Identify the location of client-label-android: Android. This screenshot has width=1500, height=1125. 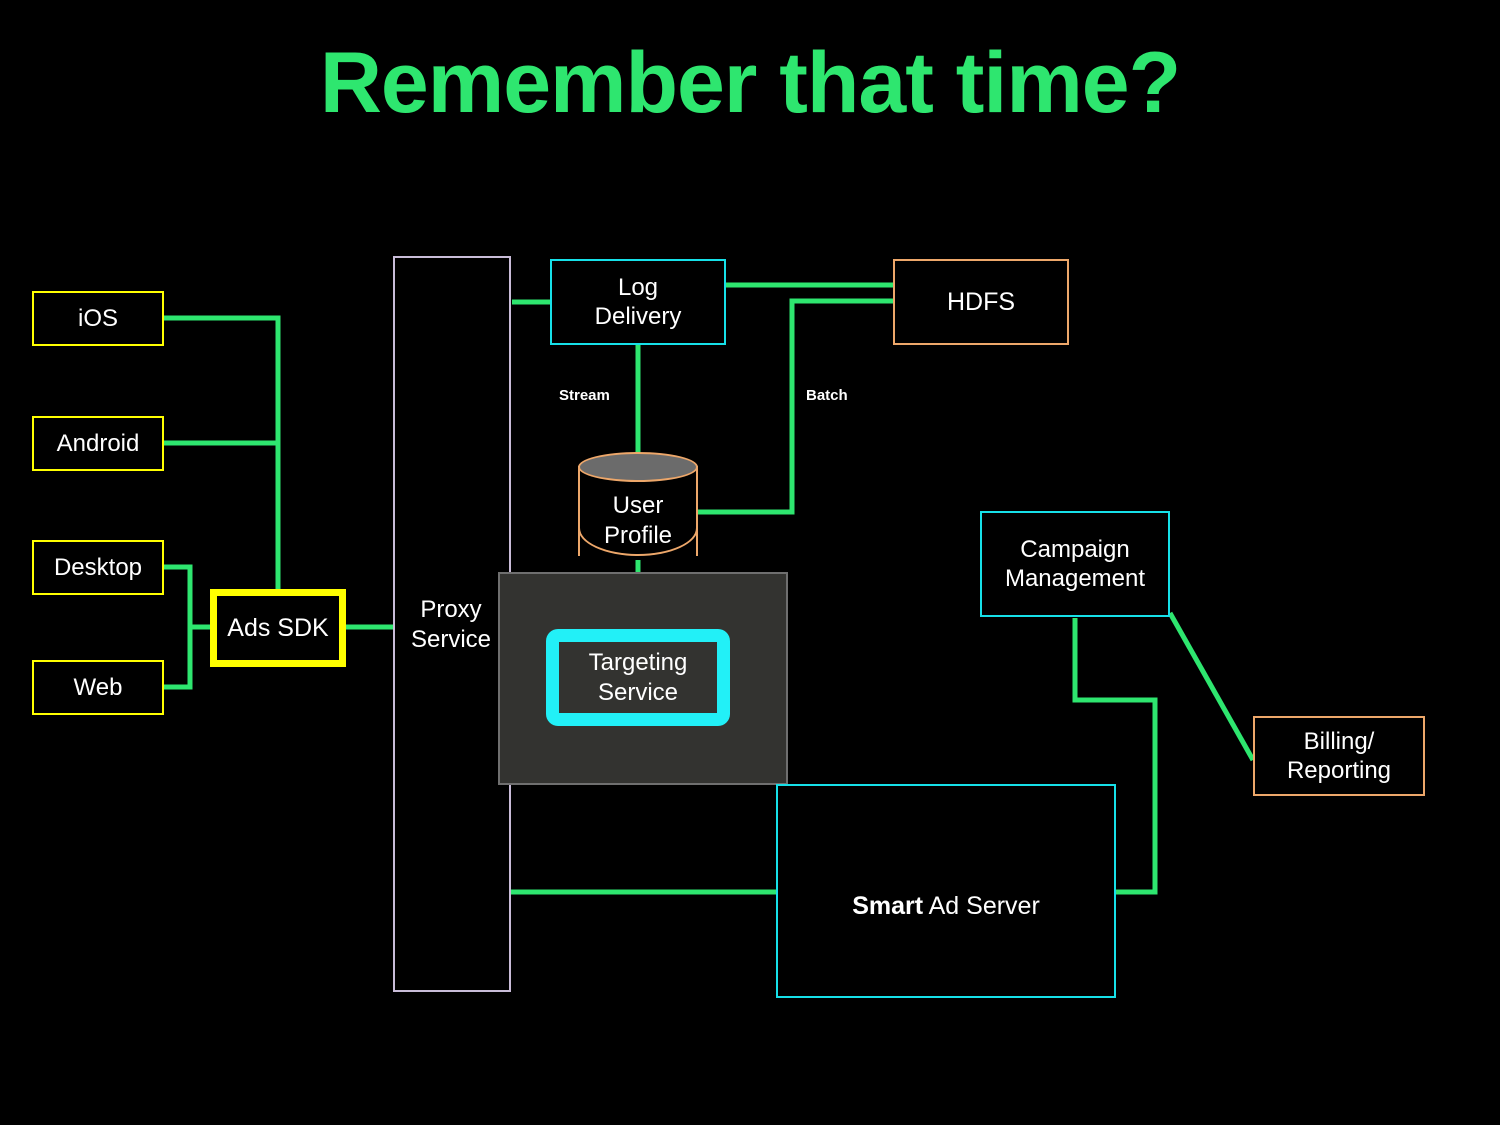
(98, 443).